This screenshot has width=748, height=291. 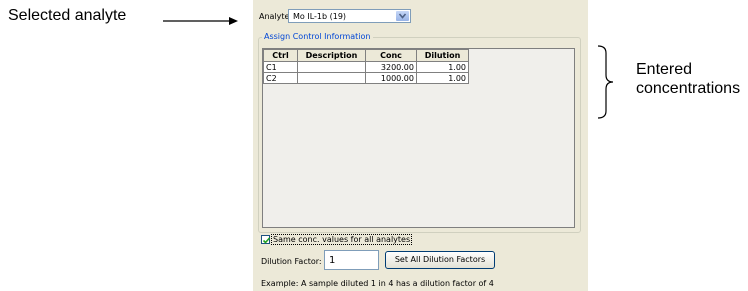 I want to click on curly-brace-icon, so click(x=605, y=82).